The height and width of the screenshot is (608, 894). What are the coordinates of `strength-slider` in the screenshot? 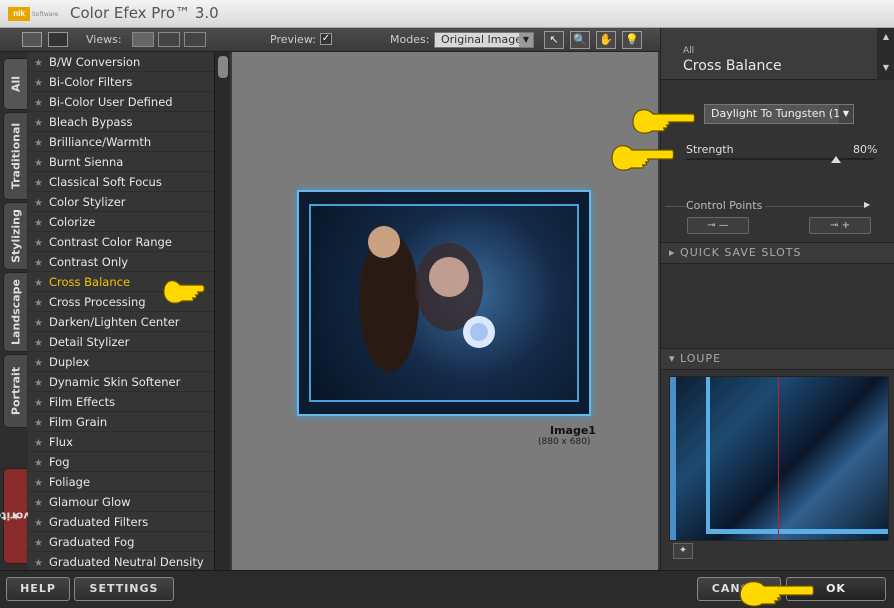 It's located at (780, 159).